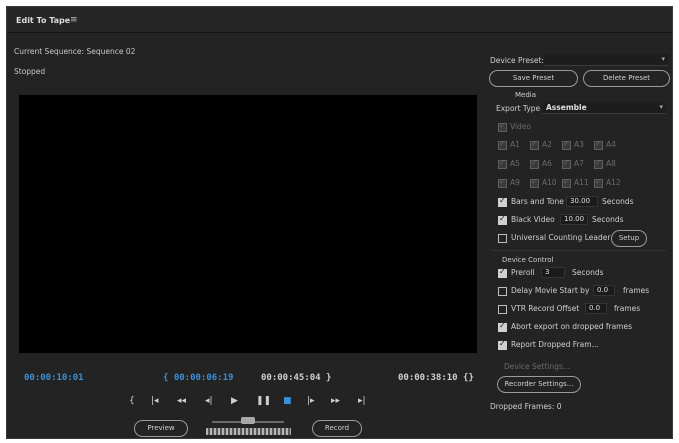 This screenshot has width=679, height=443. I want to click on go-to-out-icon: ▸|, so click(362, 401).